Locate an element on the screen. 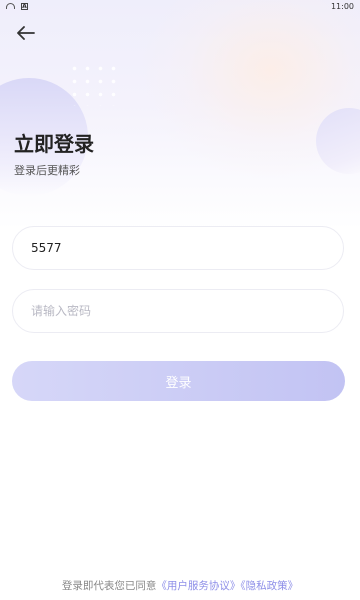  arrow-left-icon is located at coordinates (26, 33).